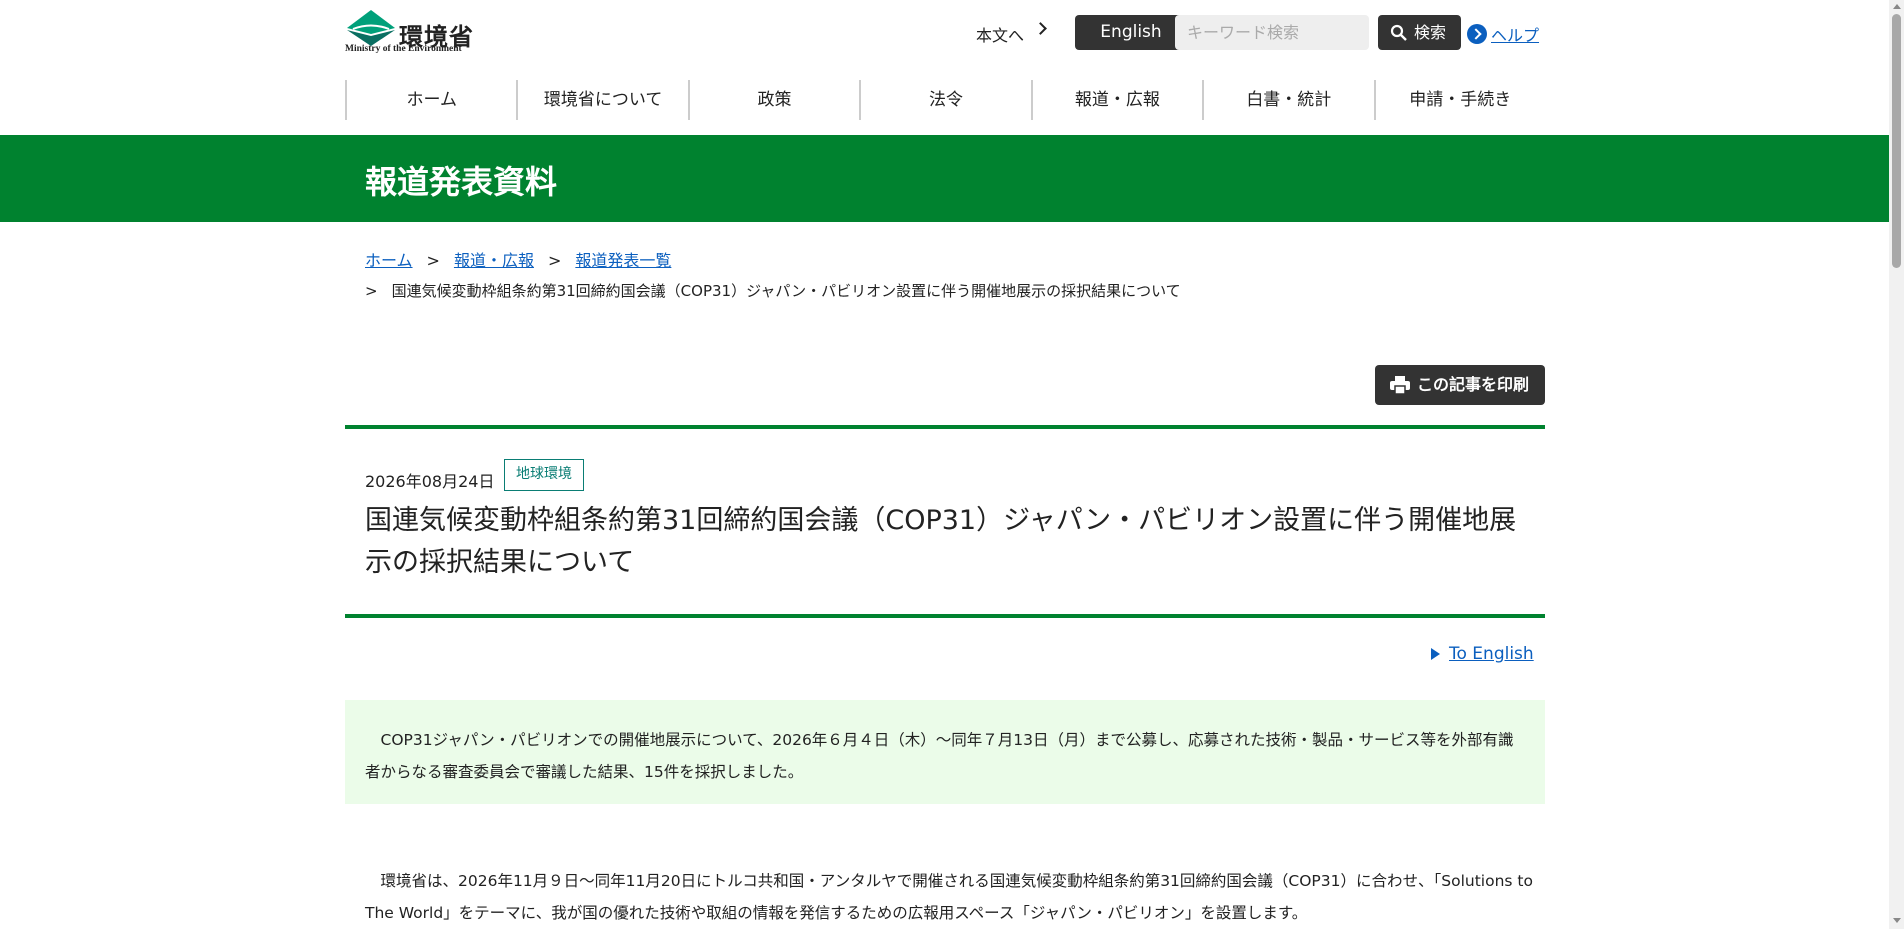 The height and width of the screenshot is (929, 1904). I want to click on scroll-down-icon, so click(1897, 920).